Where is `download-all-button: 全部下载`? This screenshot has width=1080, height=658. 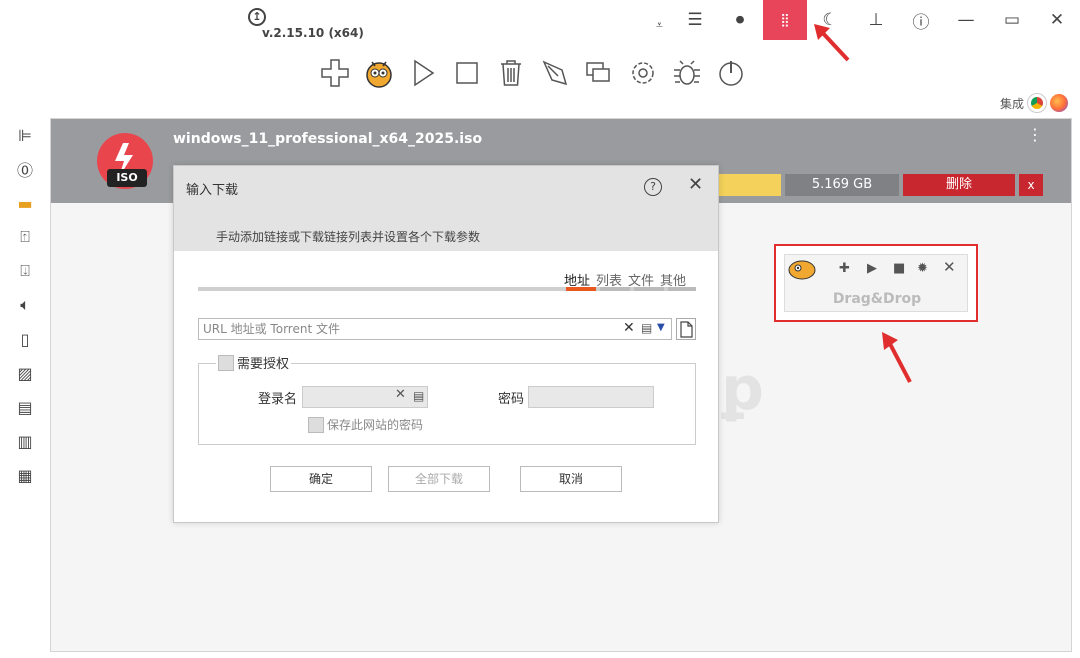 download-all-button: 全部下载 is located at coordinates (439, 479).